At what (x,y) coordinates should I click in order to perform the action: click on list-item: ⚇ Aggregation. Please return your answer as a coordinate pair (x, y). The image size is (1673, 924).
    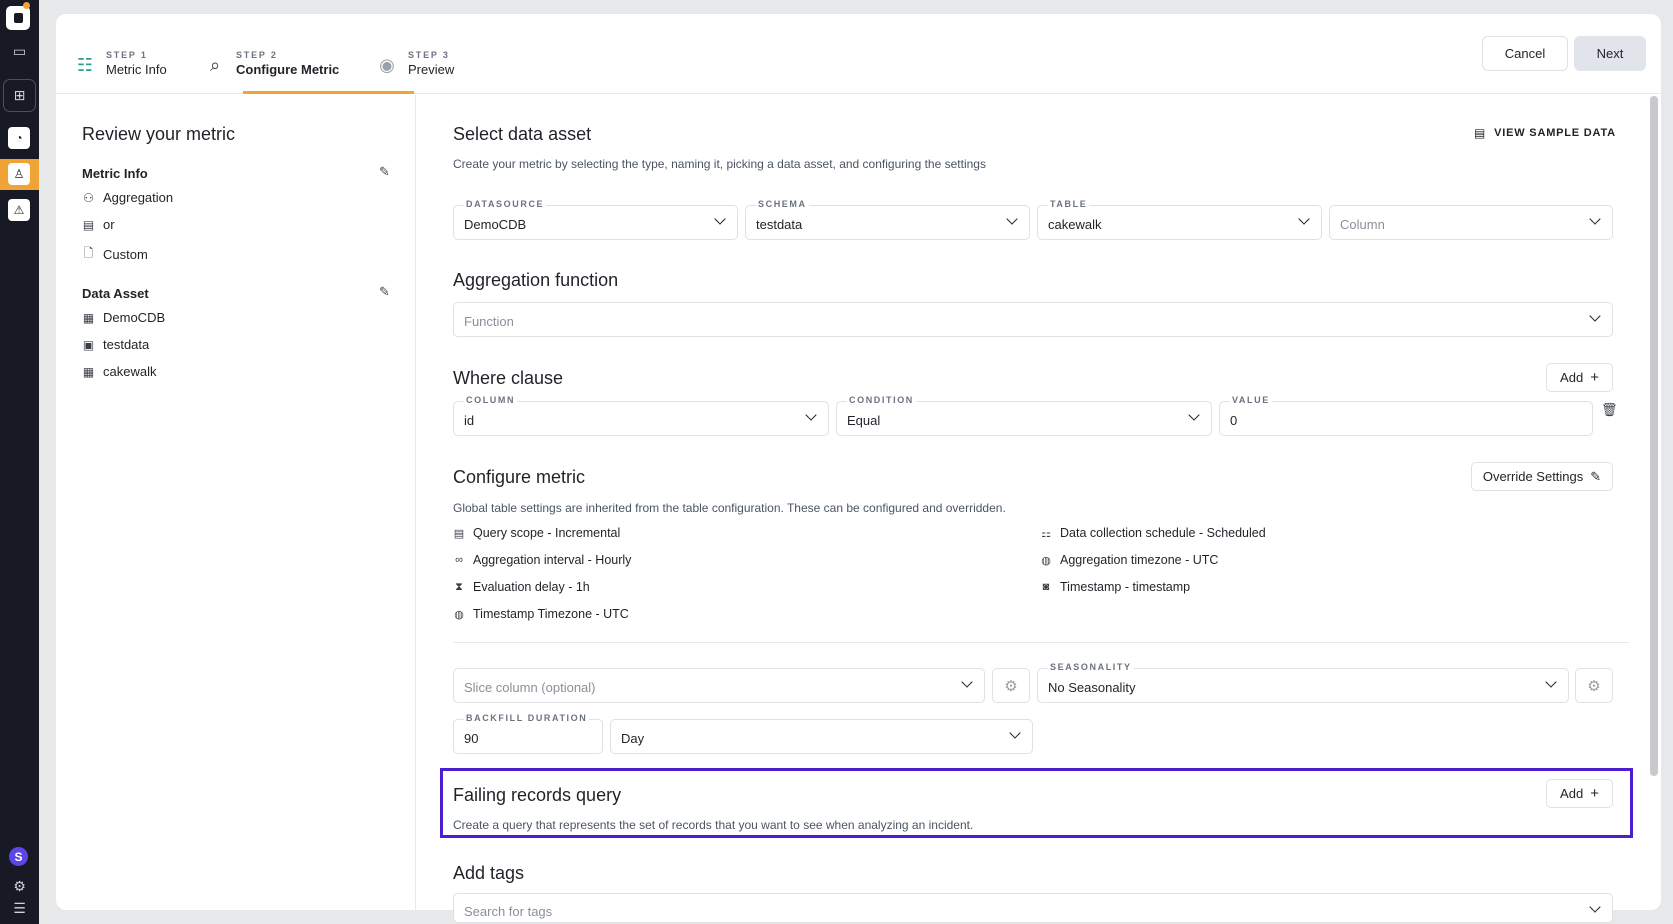
    Looking at the image, I should click on (127, 197).